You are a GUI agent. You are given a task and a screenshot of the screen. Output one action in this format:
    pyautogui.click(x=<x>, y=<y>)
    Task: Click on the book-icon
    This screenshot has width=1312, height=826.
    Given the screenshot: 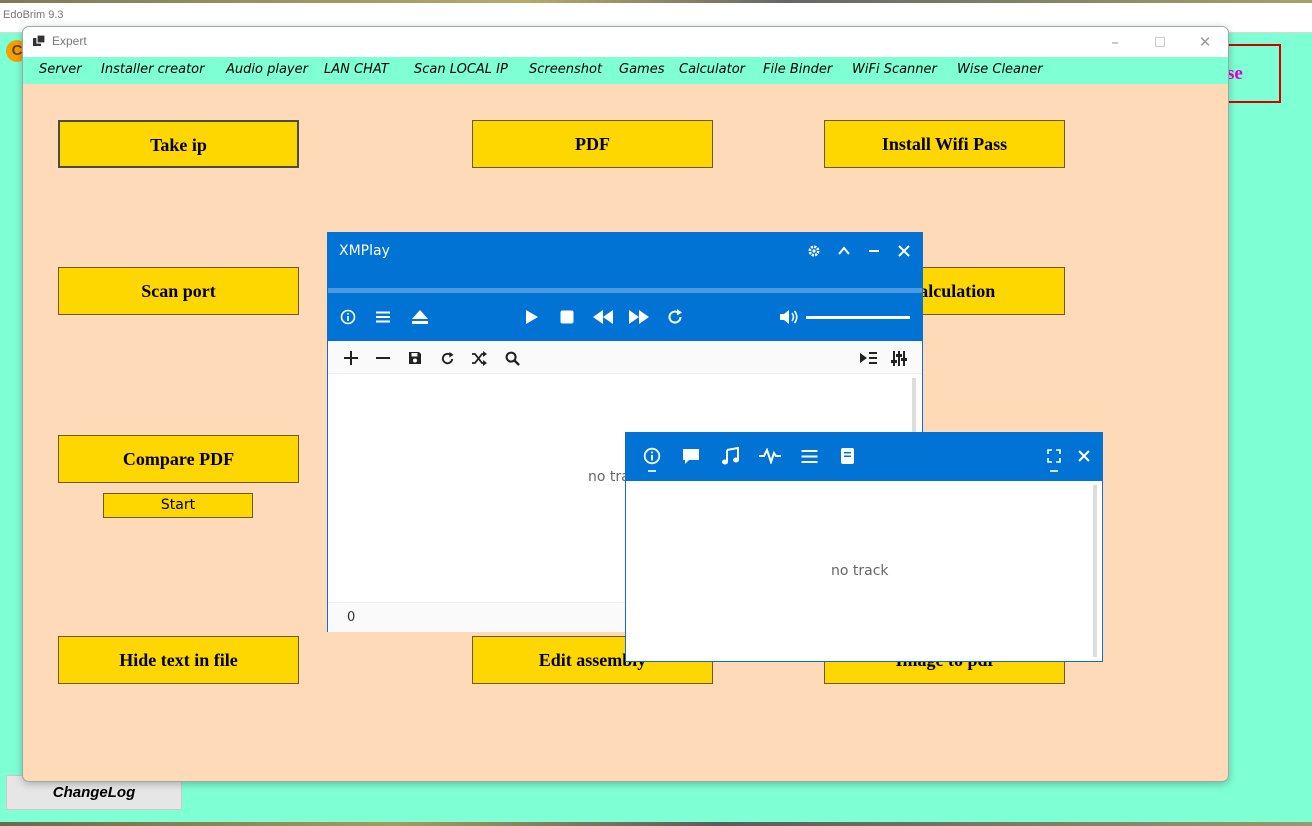 What is the action you would take?
    pyautogui.click(x=847, y=456)
    